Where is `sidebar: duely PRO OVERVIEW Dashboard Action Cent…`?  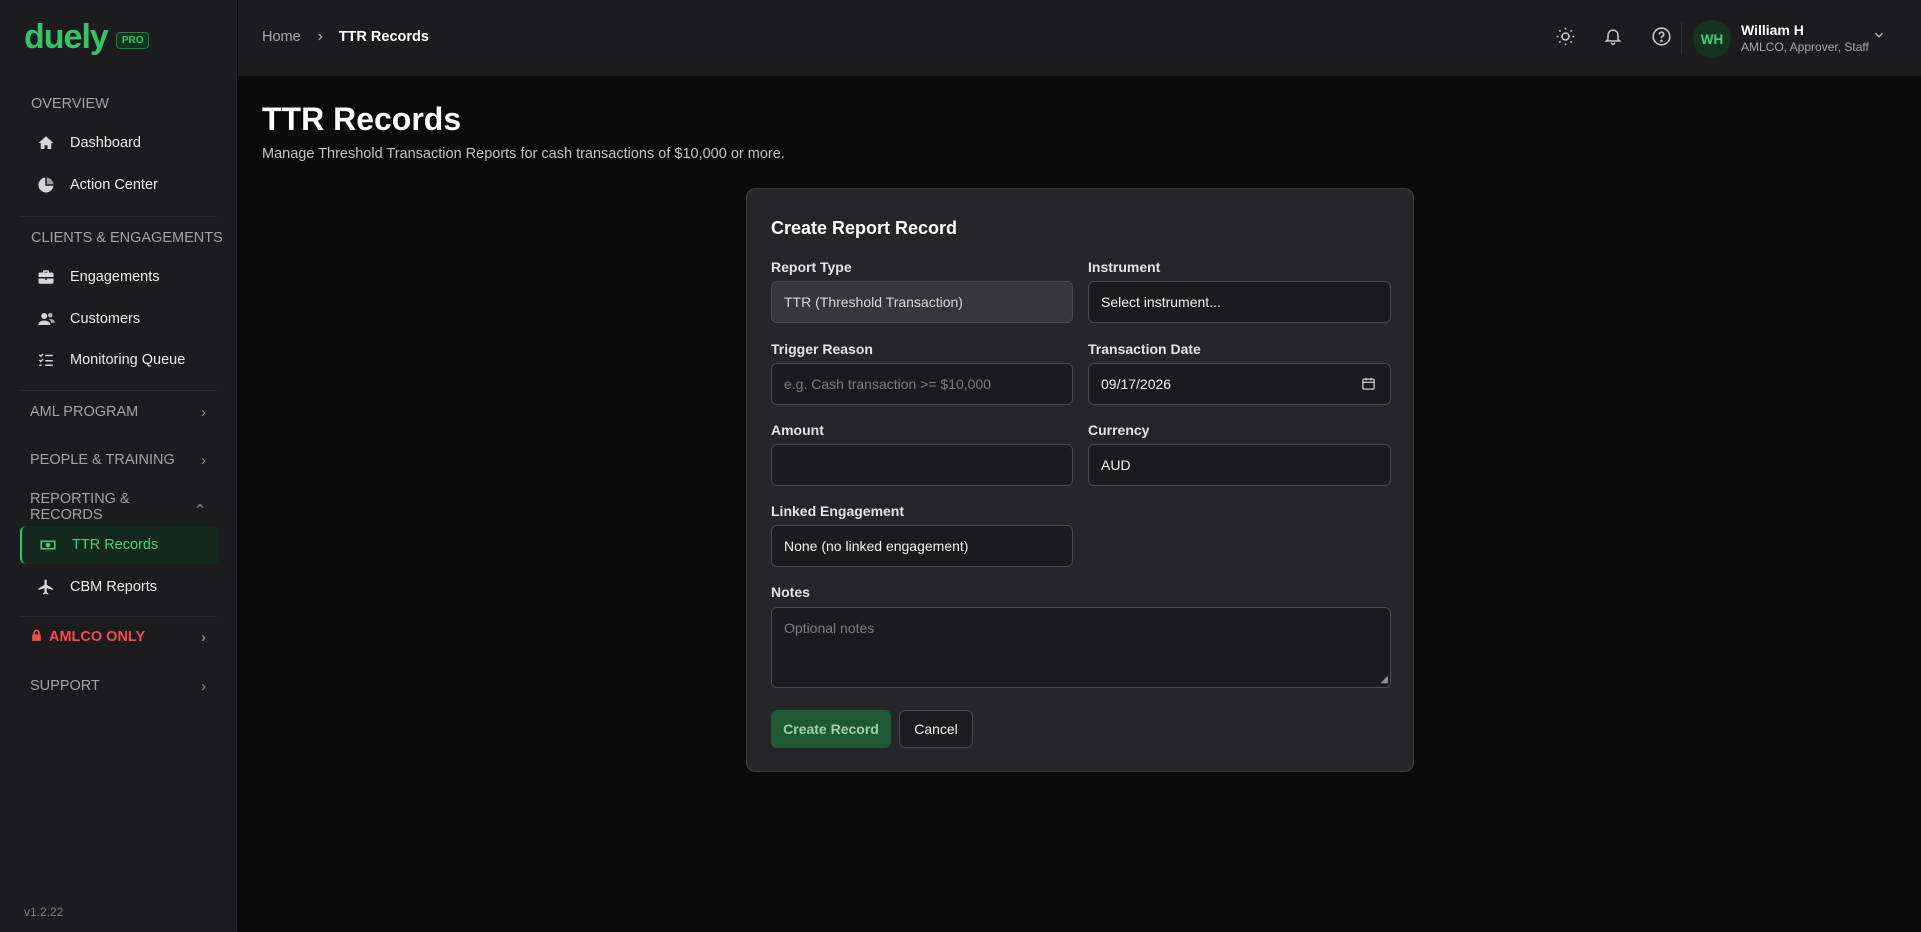 sidebar: duely PRO OVERVIEW Dashboard Action Cent… is located at coordinates (118, 466).